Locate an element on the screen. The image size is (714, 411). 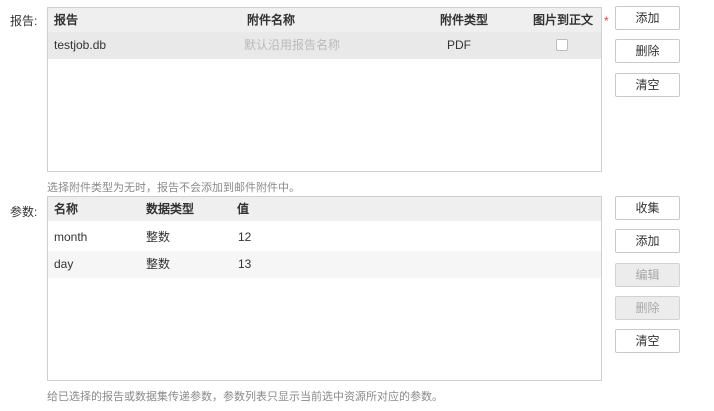
param-hint: 给已选择的报告或数据集传递参数，参数列表只显示当前选中资源所对应的参数。 is located at coordinates (245, 397).